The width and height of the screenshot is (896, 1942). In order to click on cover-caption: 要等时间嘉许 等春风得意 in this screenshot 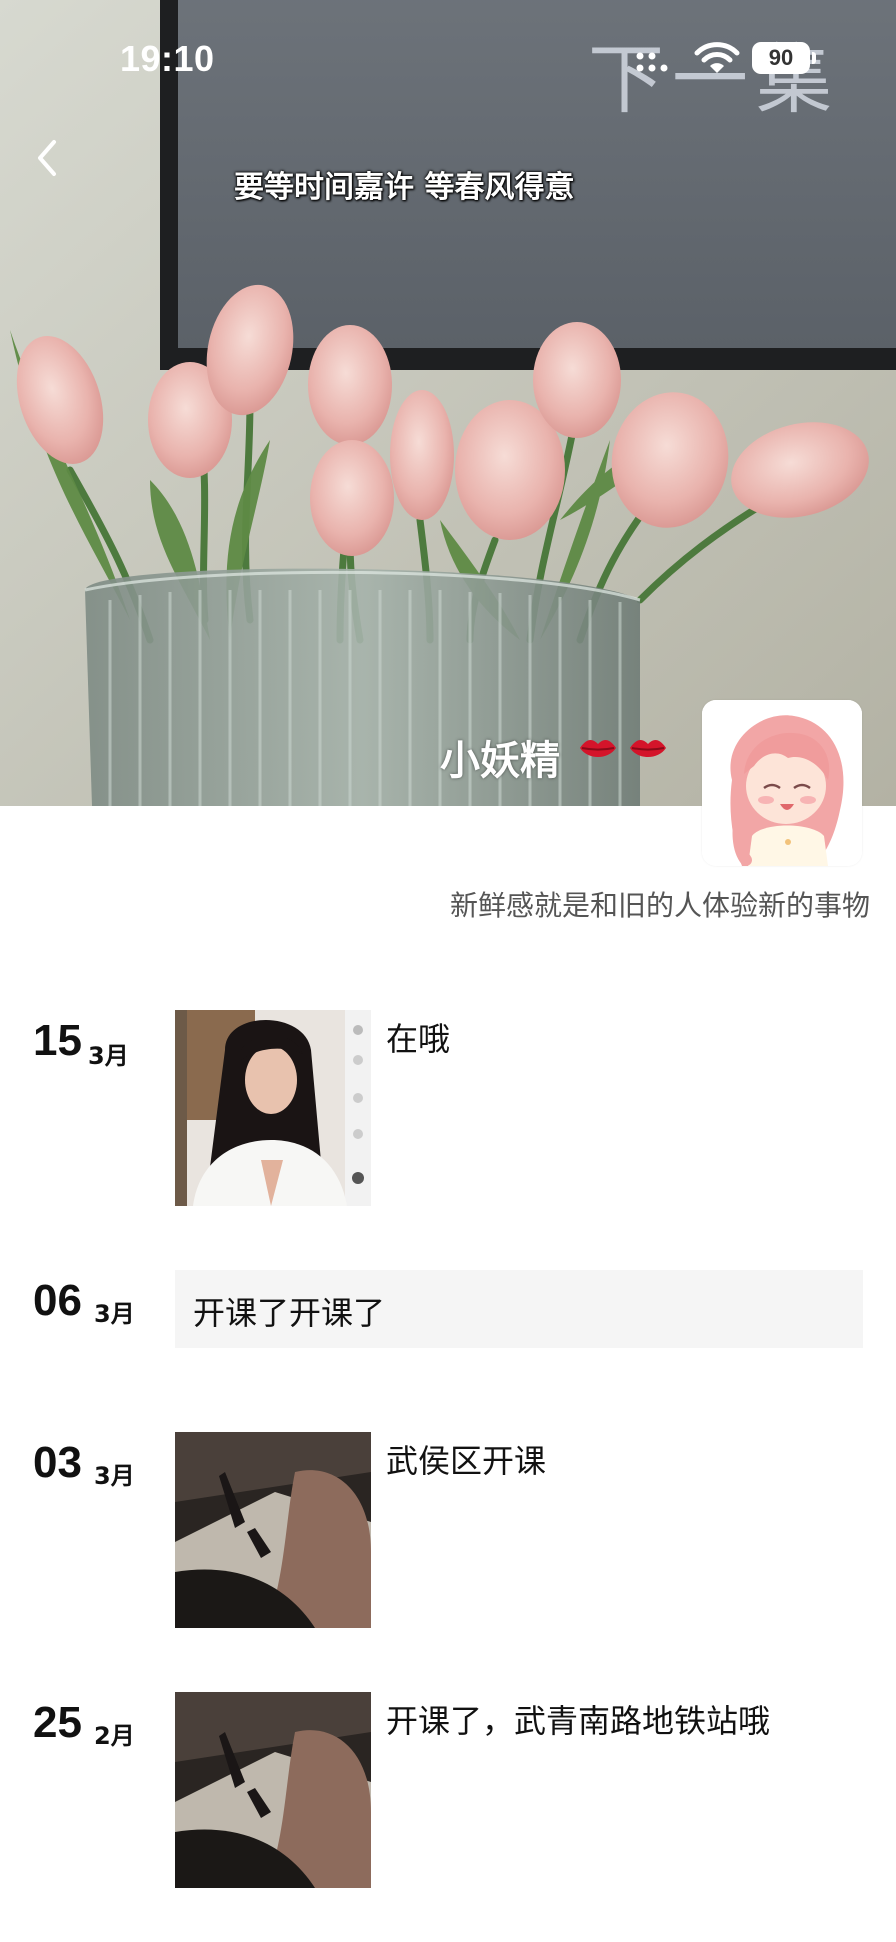, I will do `click(404, 187)`.